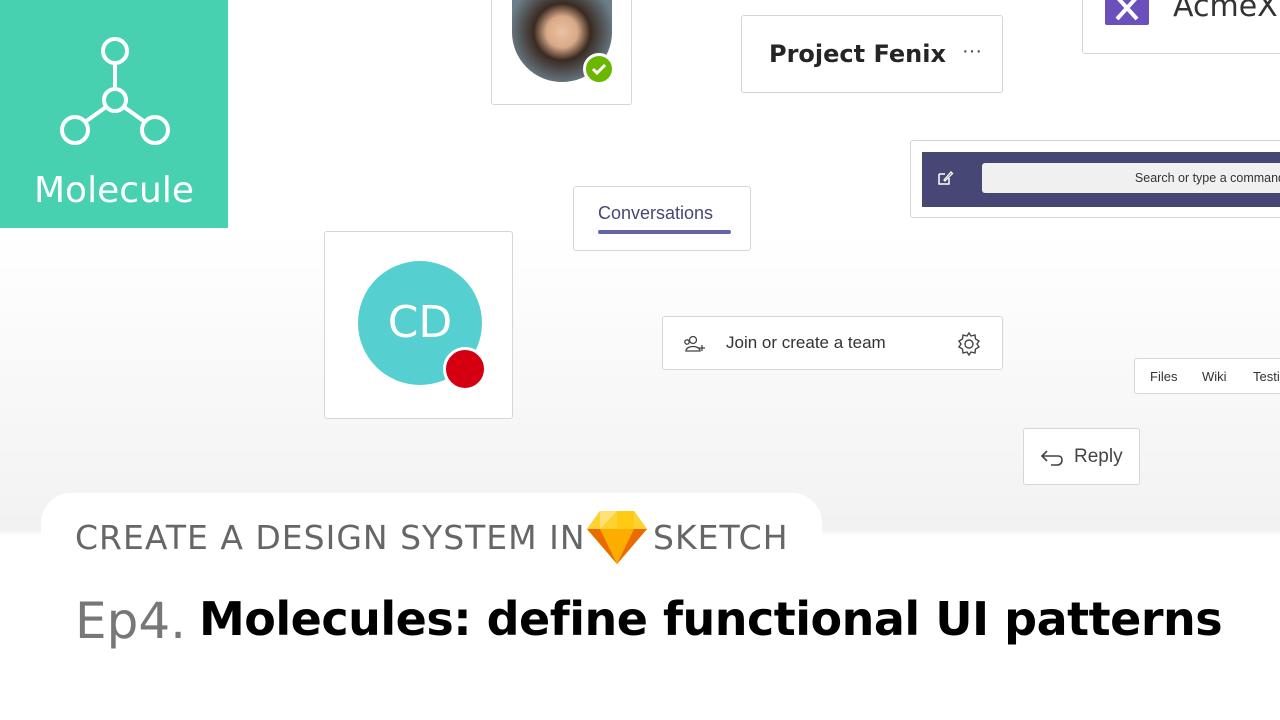 This screenshot has width=1280, height=720. Describe the element at coordinates (1127, 12) in the screenshot. I see `acme-logo-icon` at that location.